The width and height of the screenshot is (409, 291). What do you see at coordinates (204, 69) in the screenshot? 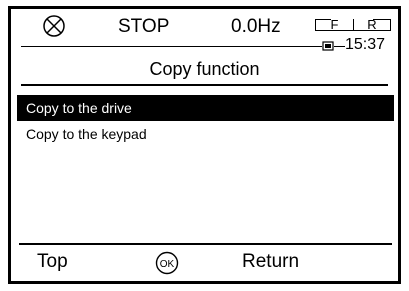
I see `page-title: Copy function` at bounding box center [204, 69].